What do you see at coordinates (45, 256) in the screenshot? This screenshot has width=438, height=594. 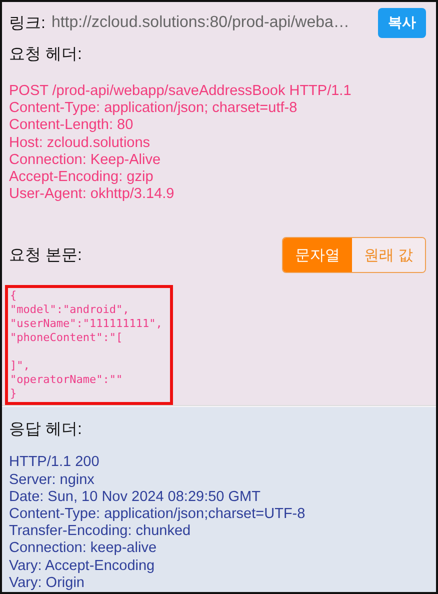 I see `section-title: 요청 본문:` at bounding box center [45, 256].